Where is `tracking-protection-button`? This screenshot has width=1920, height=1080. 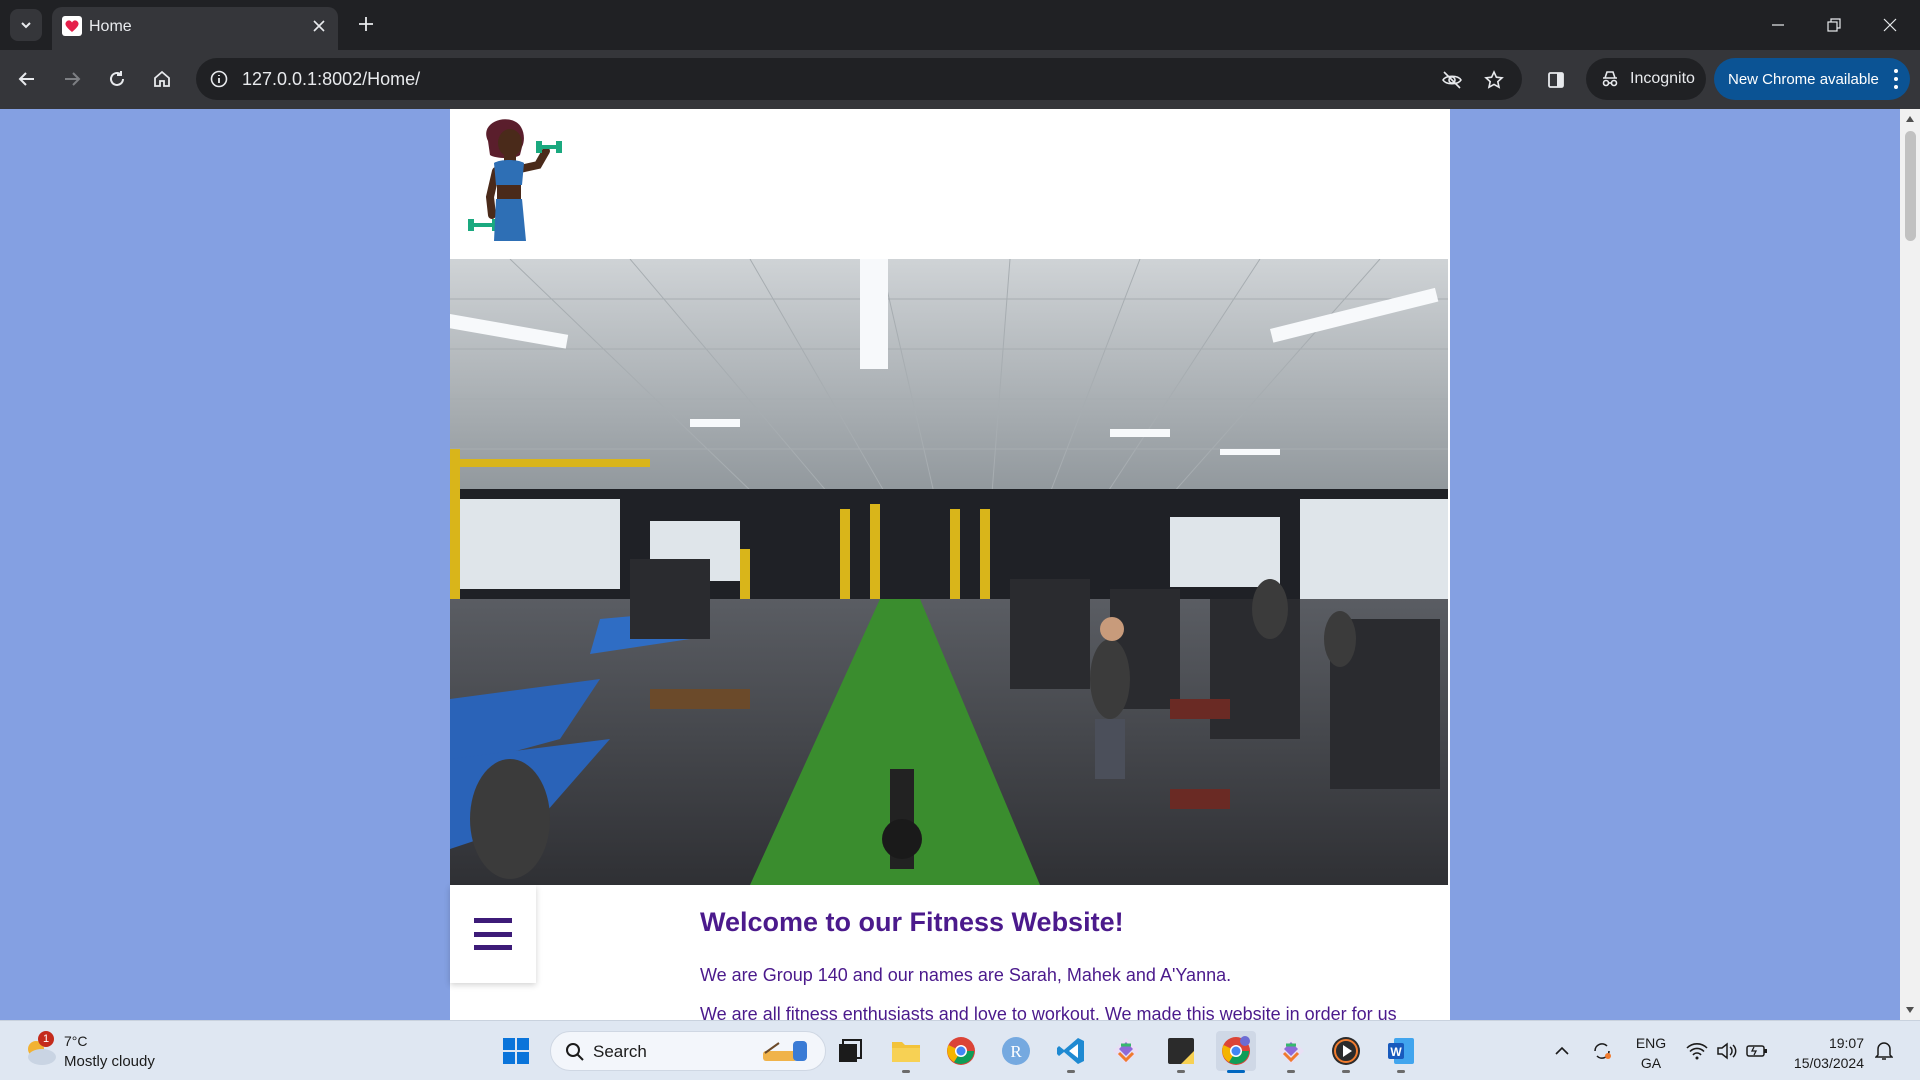 tracking-protection-button is located at coordinates (1452, 80).